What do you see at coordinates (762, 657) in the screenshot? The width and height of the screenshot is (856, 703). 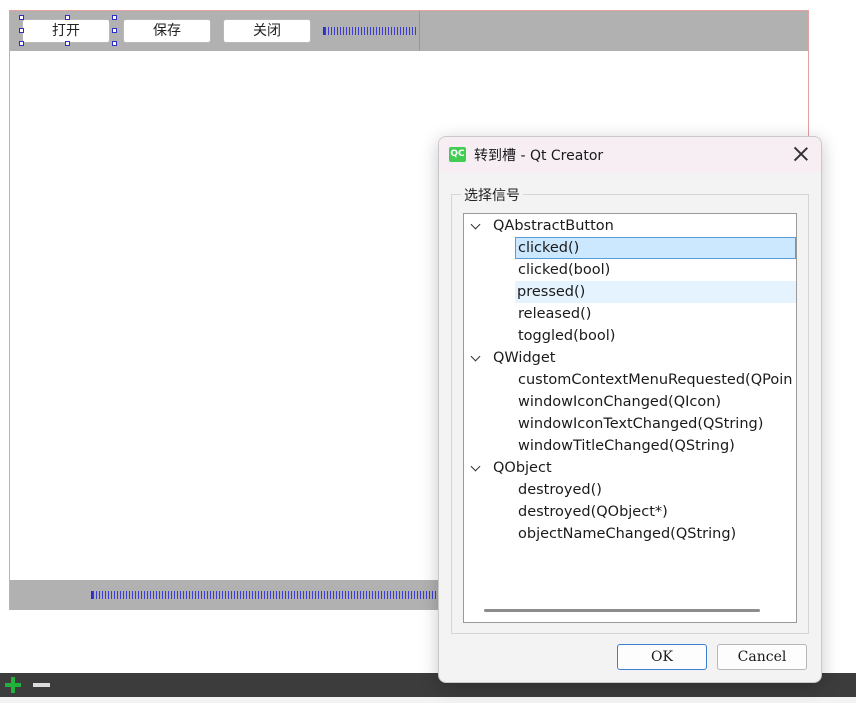 I see `cancel-button: Cancel` at bounding box center [762, 657].